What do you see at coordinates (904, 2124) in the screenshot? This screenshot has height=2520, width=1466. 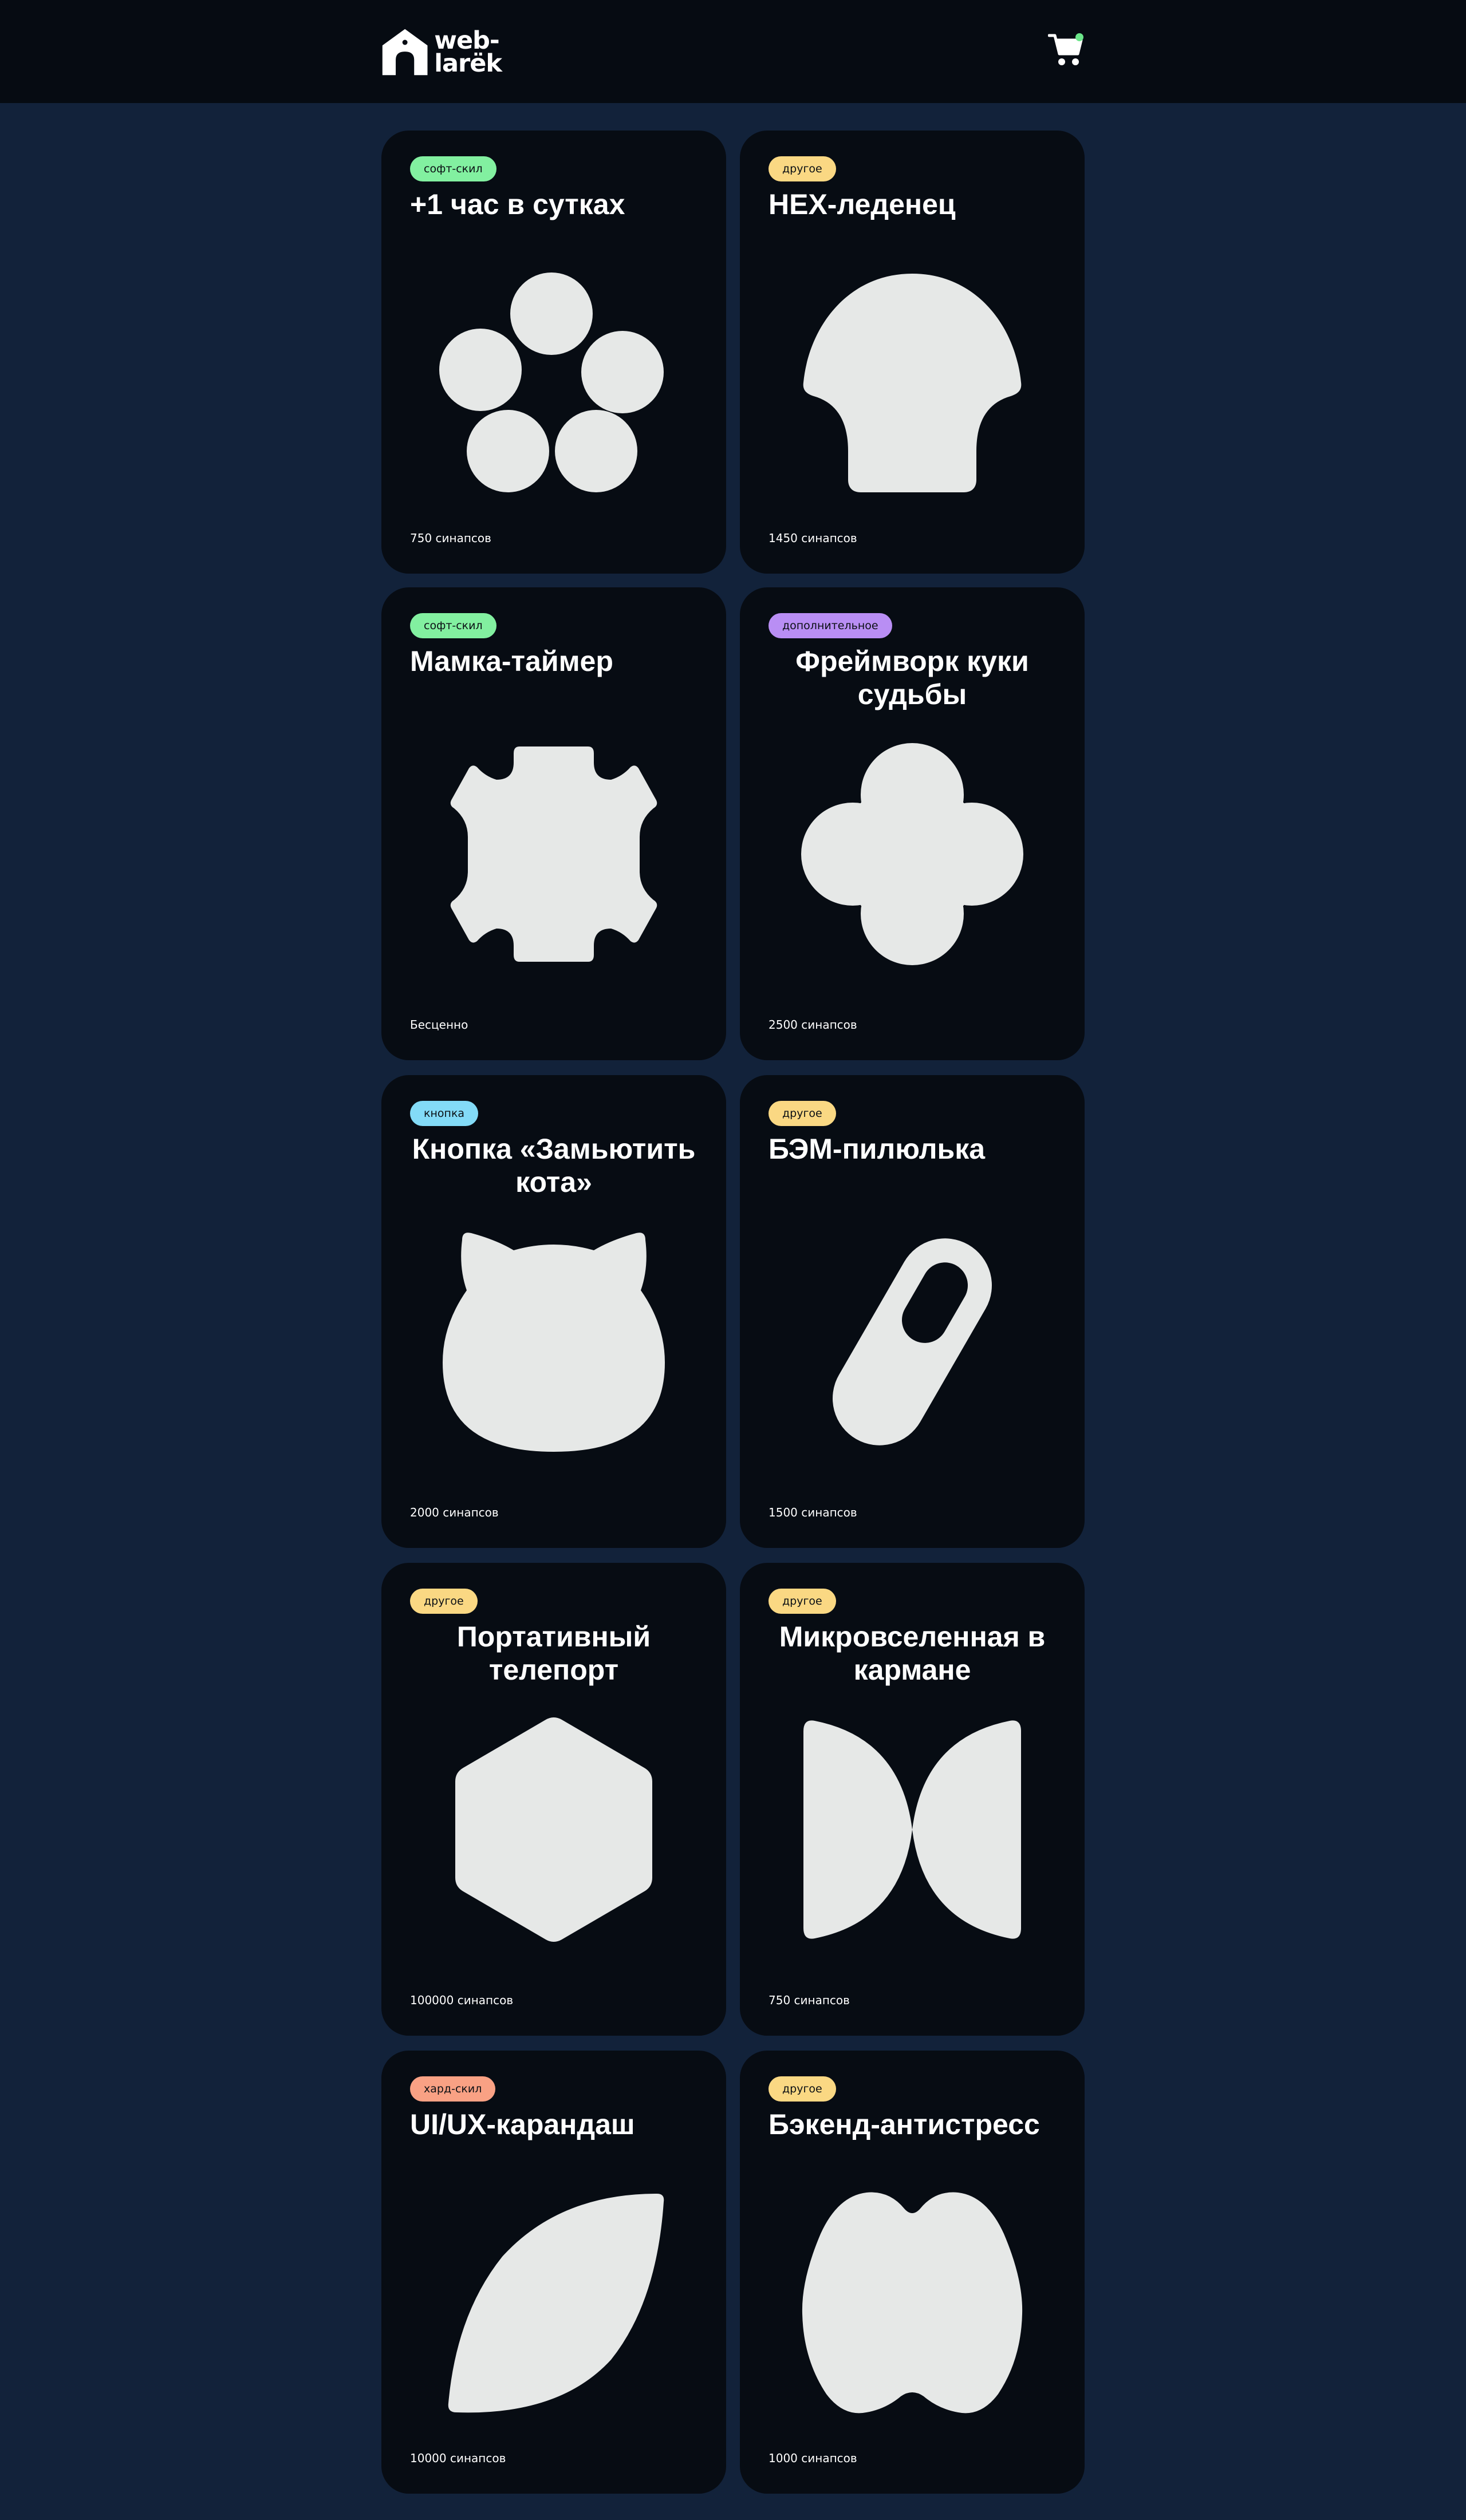 I see `product-title: Бэкенд-антистресс` at bounding box center [904, 2124].